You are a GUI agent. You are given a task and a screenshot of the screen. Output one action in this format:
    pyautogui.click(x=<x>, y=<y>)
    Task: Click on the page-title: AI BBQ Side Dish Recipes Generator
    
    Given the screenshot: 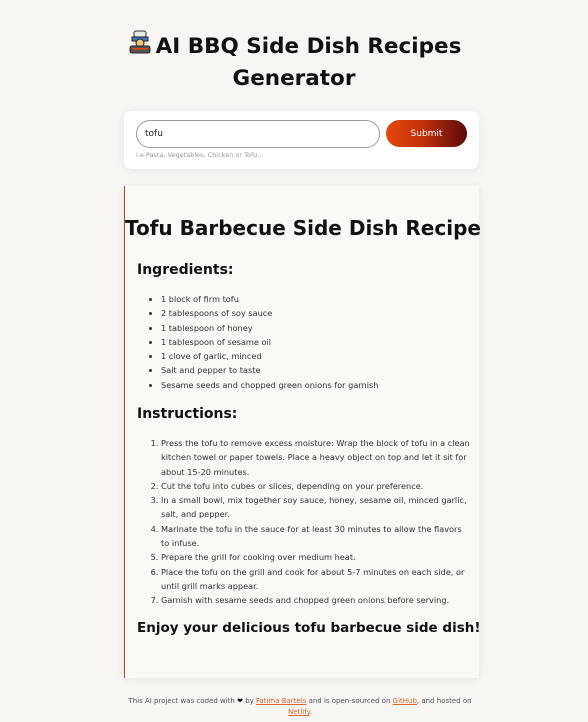 What is the action you would take?
    pyautogui.click(x=294, y=62)
    